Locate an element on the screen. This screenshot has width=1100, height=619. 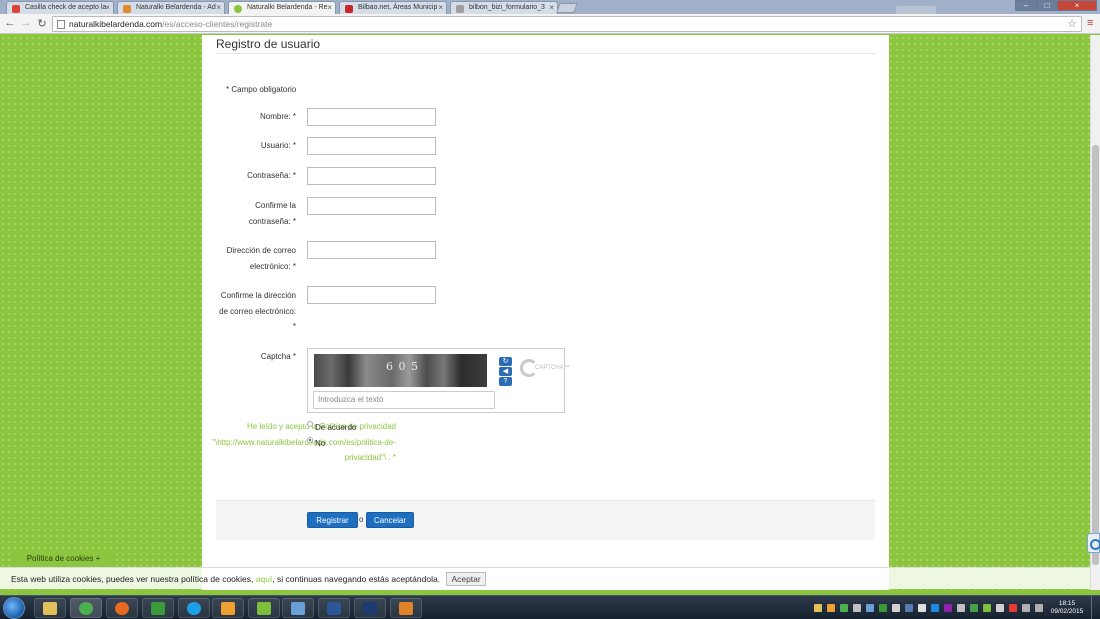
cookie-policy-link: aquí is located at coordinates (264, 579).